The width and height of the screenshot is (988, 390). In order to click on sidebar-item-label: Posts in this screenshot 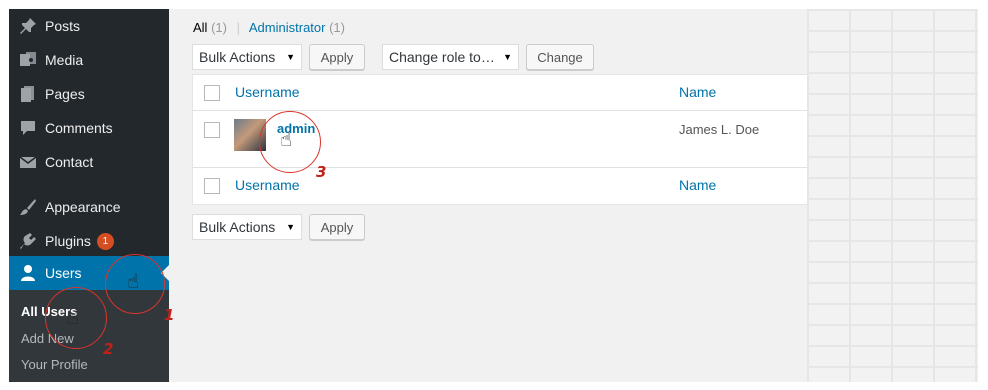, I will do `click(63, 26)`.